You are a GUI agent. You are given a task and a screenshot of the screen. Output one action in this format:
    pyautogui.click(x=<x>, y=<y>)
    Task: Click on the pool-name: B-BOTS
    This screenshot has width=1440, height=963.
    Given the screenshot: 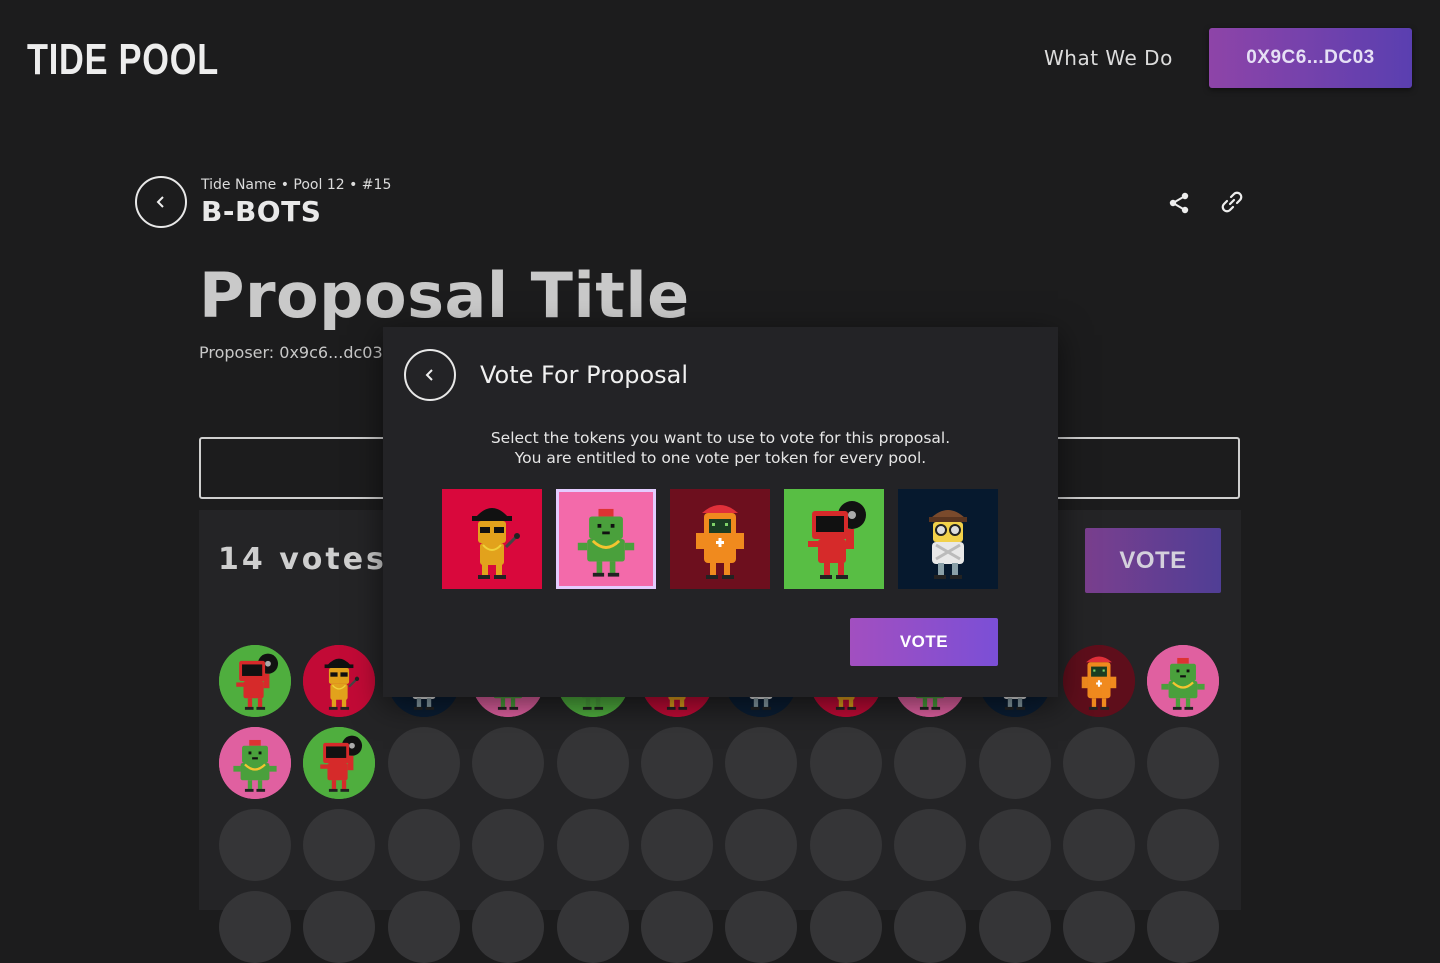 What is the action you would take?
    pyautogui.click(x=261, y=211)
    